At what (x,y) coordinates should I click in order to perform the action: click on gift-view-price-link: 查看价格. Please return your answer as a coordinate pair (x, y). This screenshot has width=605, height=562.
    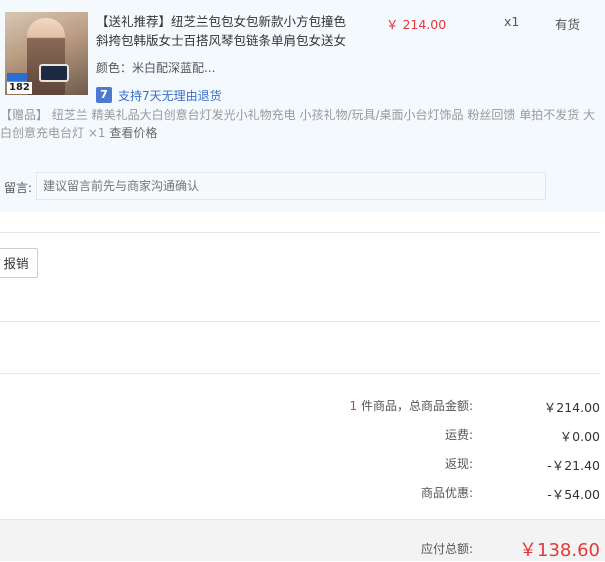
    Looking at the image, I should click on (133, 133).